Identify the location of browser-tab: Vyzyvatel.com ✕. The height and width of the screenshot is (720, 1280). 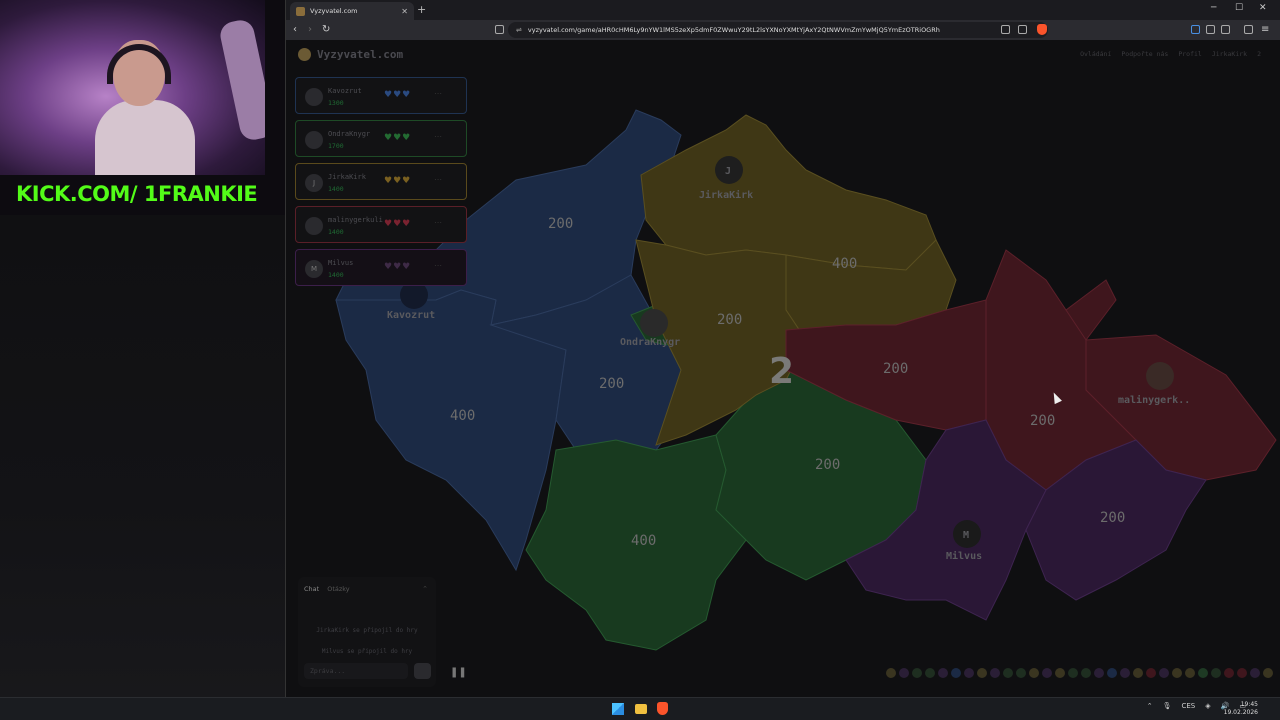
(352, 11).